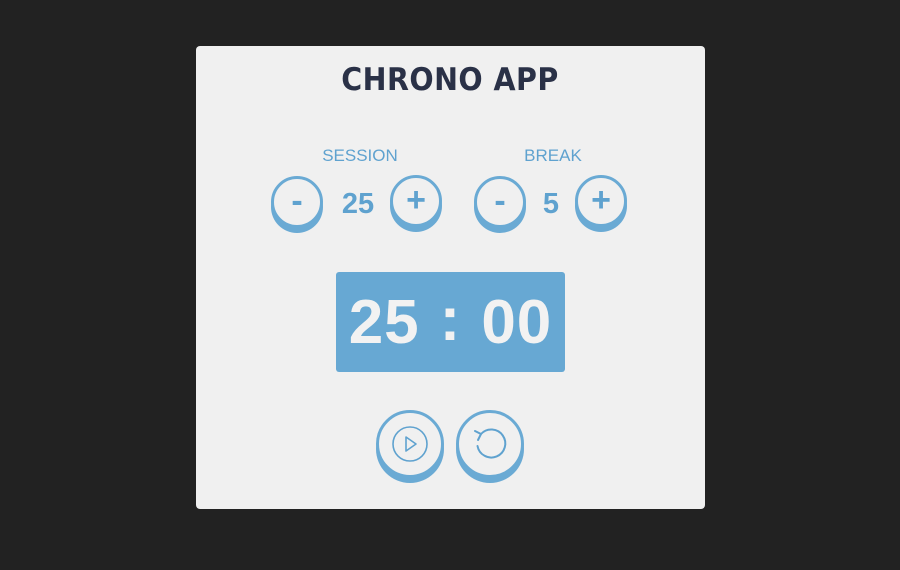  I want to click on reset-icon, so click(490, 443).